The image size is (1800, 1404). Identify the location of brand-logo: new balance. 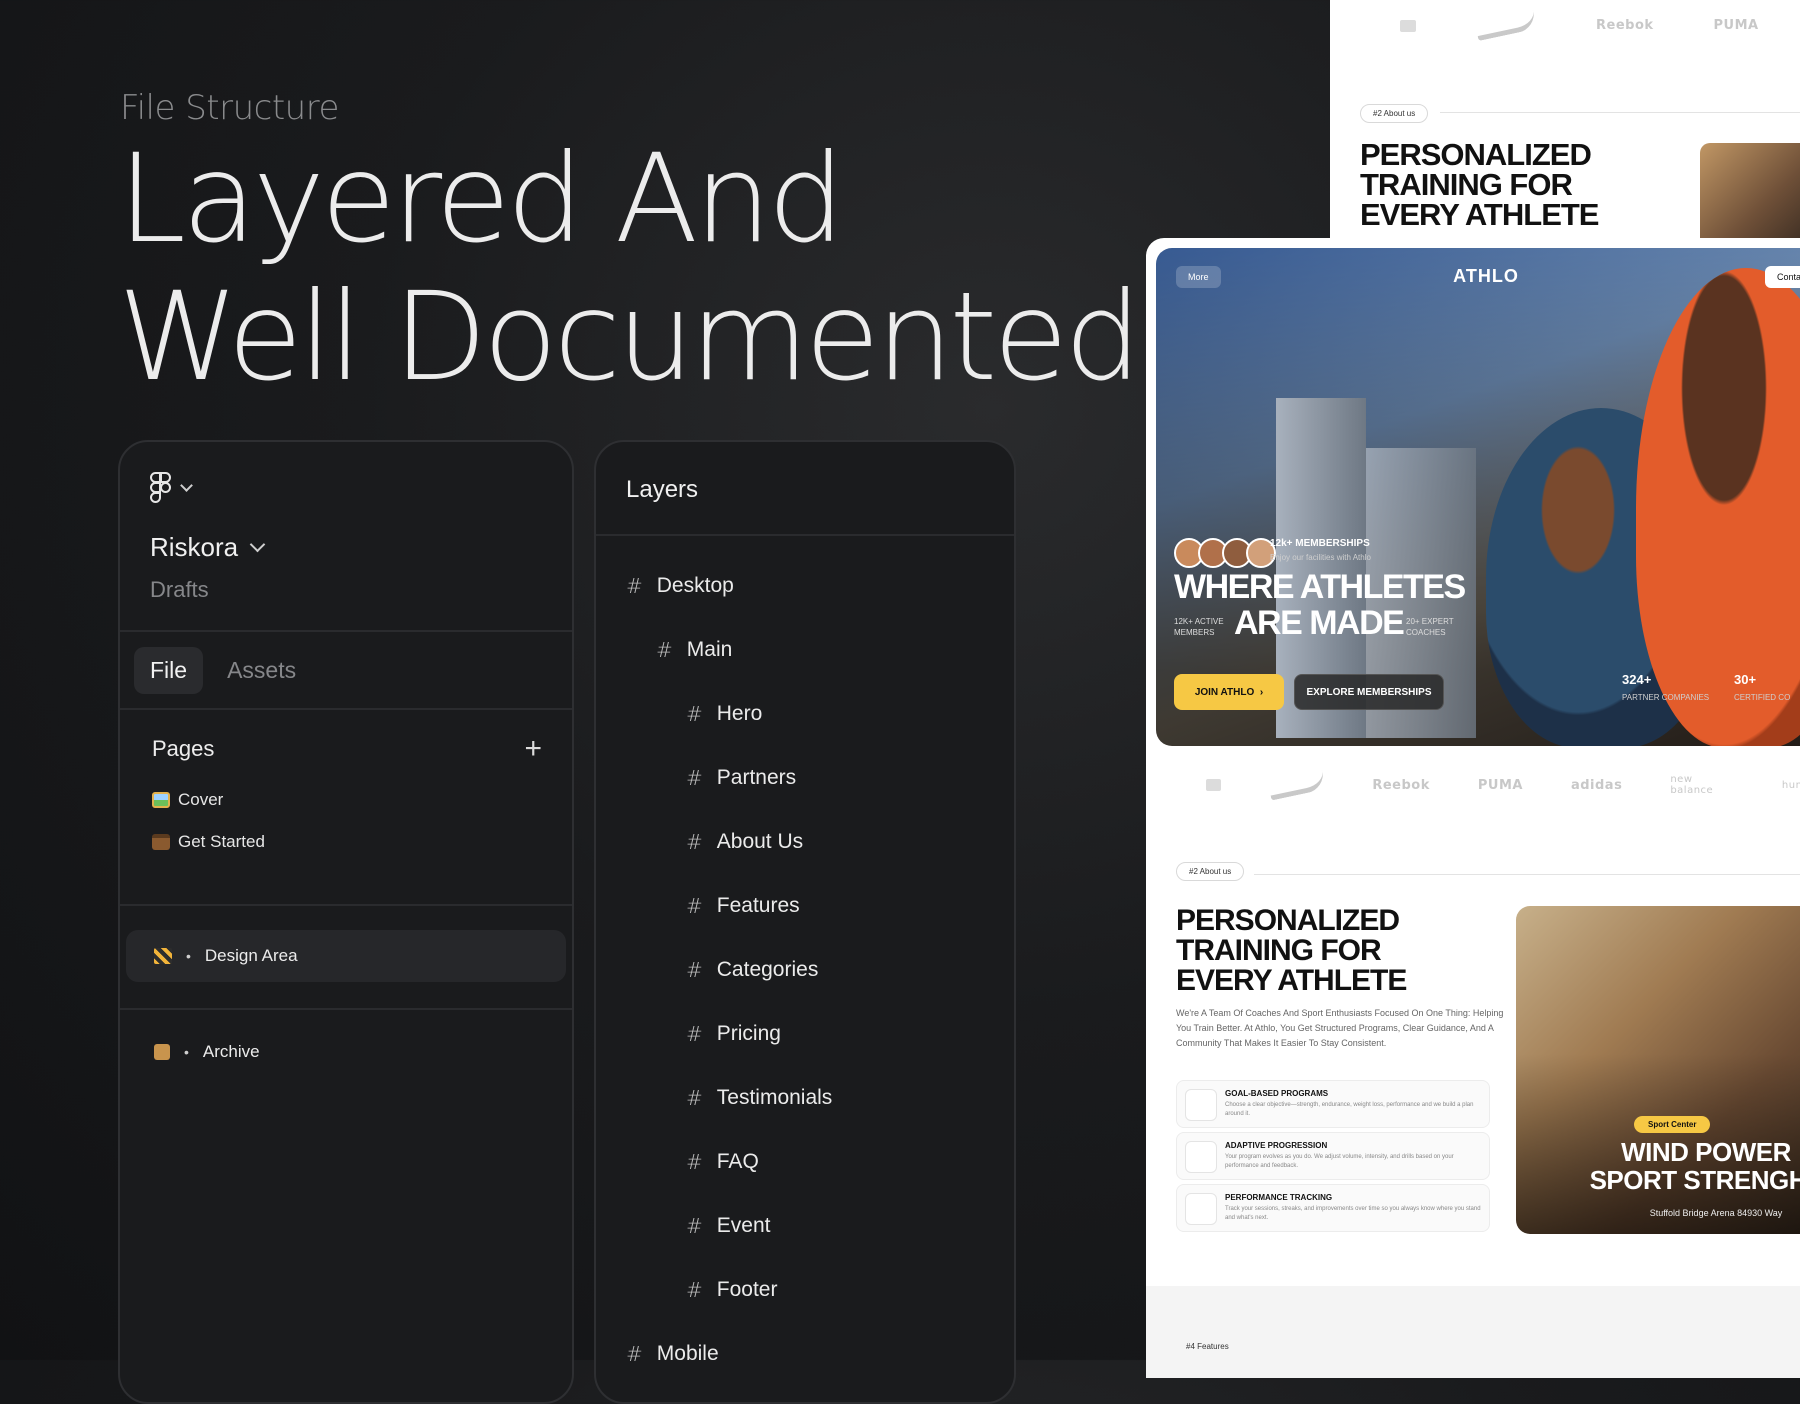
(1692, 785).